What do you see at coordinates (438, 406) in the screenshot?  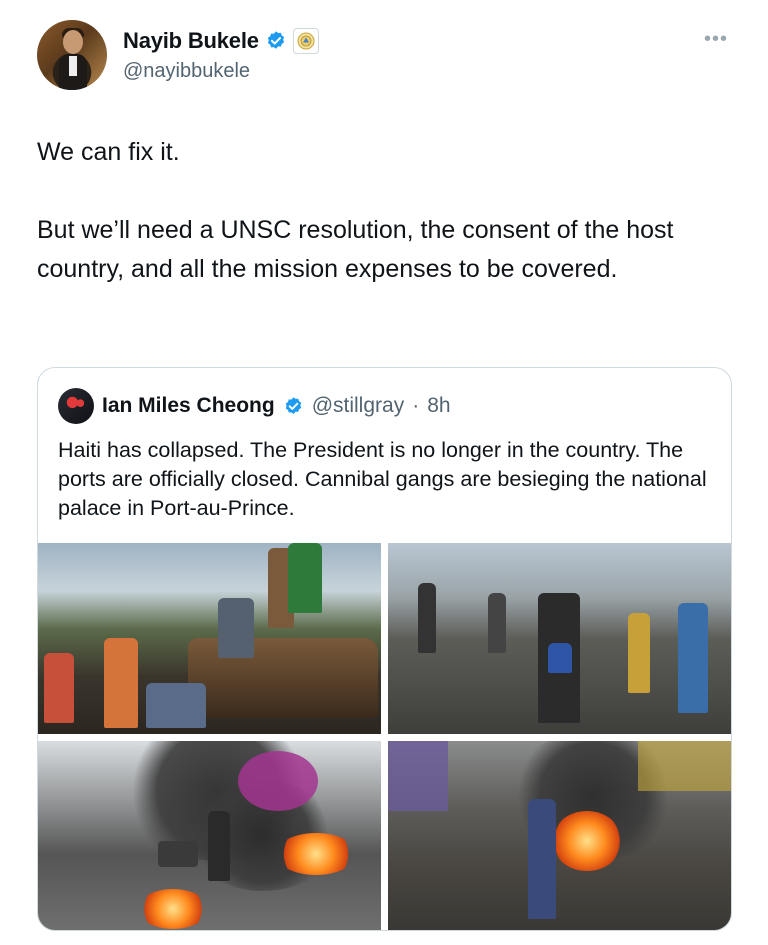 I see `quoted-timestamp: 8h` at bounding box center [438, 406].